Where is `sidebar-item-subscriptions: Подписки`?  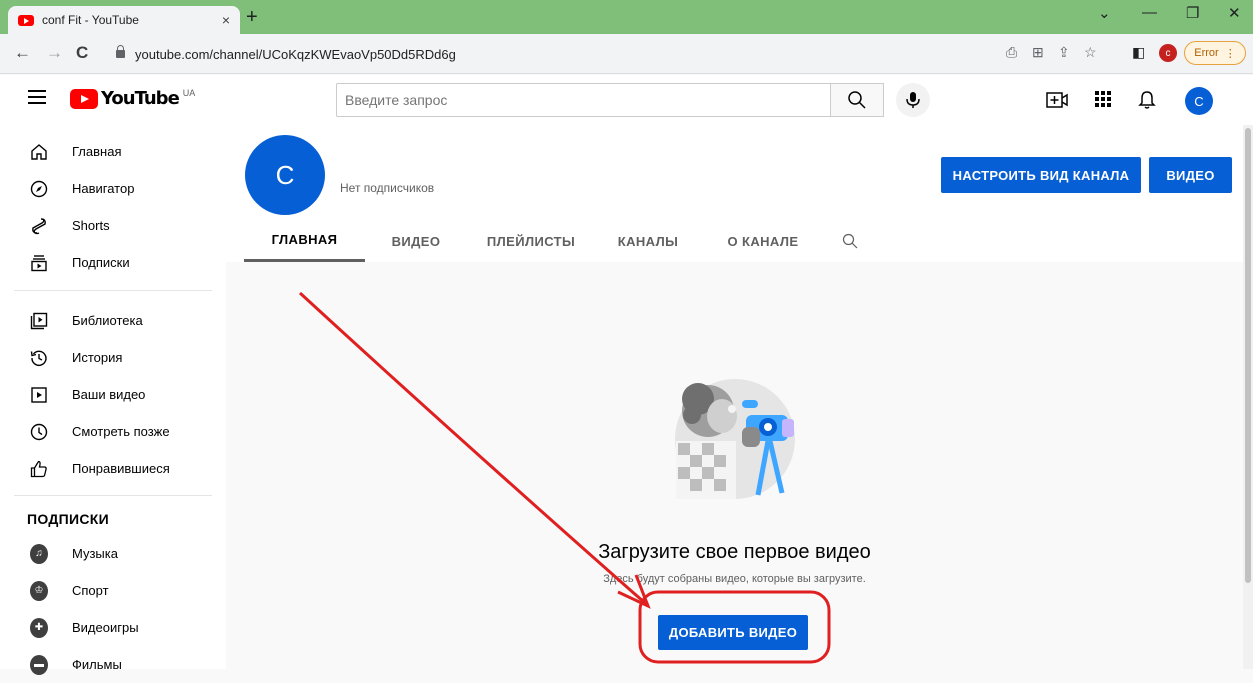
sidebar-item-subscriptions: Подписки is located at coordinates (113, 262).